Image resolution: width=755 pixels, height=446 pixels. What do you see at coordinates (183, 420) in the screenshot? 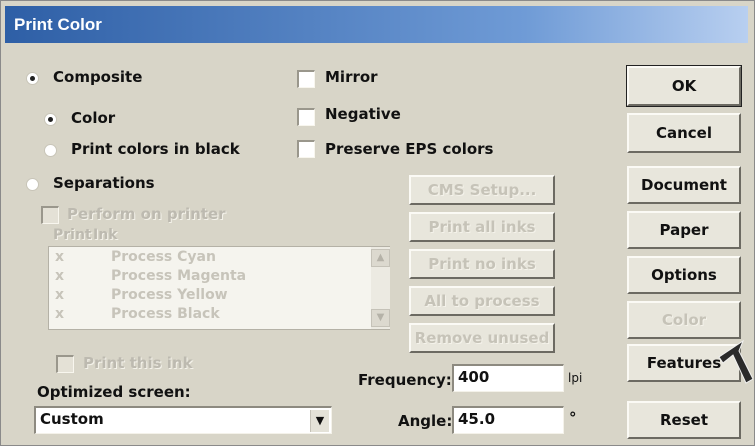
I see `optimized-screen-select: Custom ▼` at bounding box center [183, 420].